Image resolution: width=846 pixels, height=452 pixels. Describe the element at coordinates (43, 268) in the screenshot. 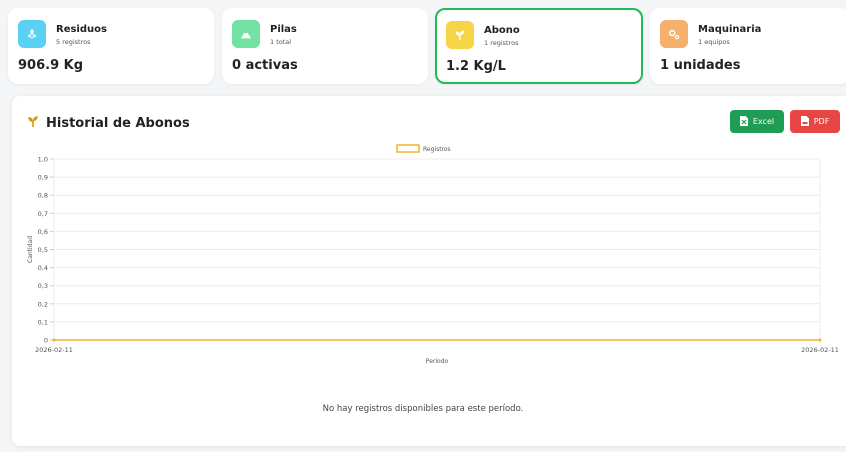

I see `y-tick-label: 0,4` at that location.